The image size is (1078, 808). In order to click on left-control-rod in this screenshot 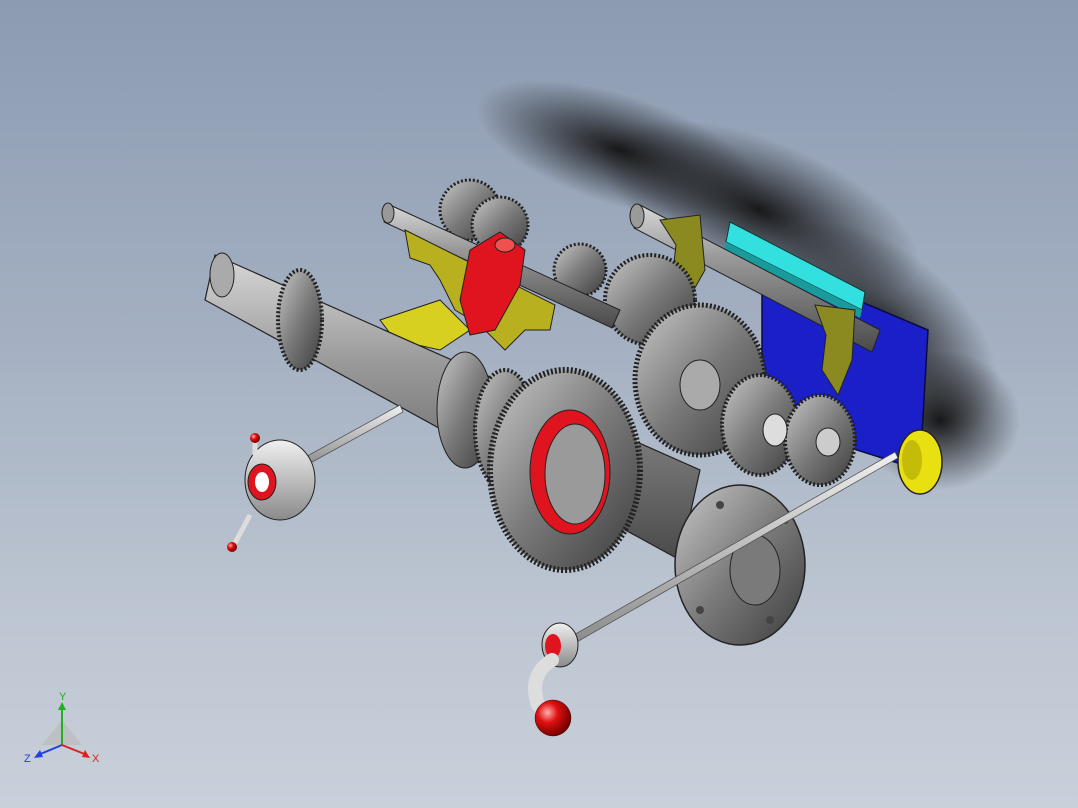, I will do `click(351, 436)`.